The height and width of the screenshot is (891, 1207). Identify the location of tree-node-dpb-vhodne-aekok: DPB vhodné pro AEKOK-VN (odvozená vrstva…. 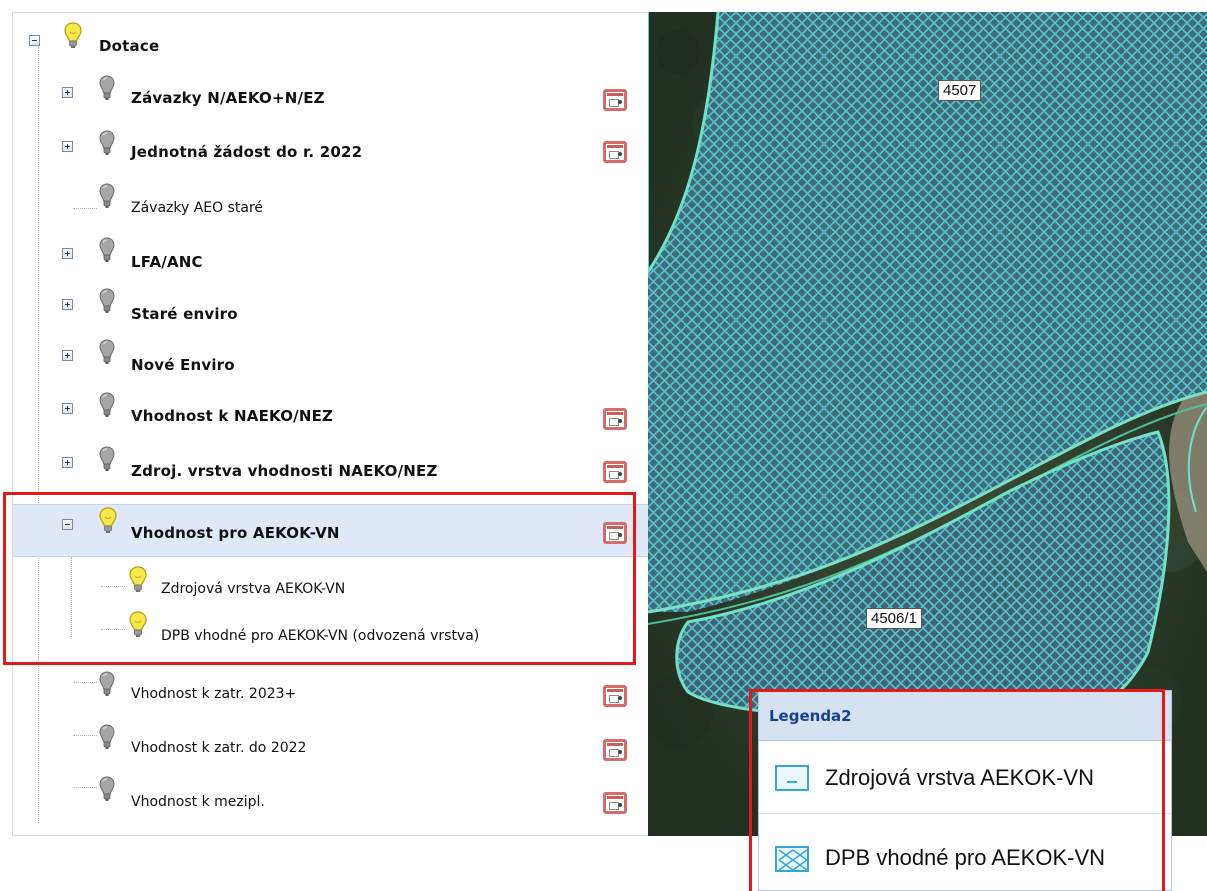
(331, 633).